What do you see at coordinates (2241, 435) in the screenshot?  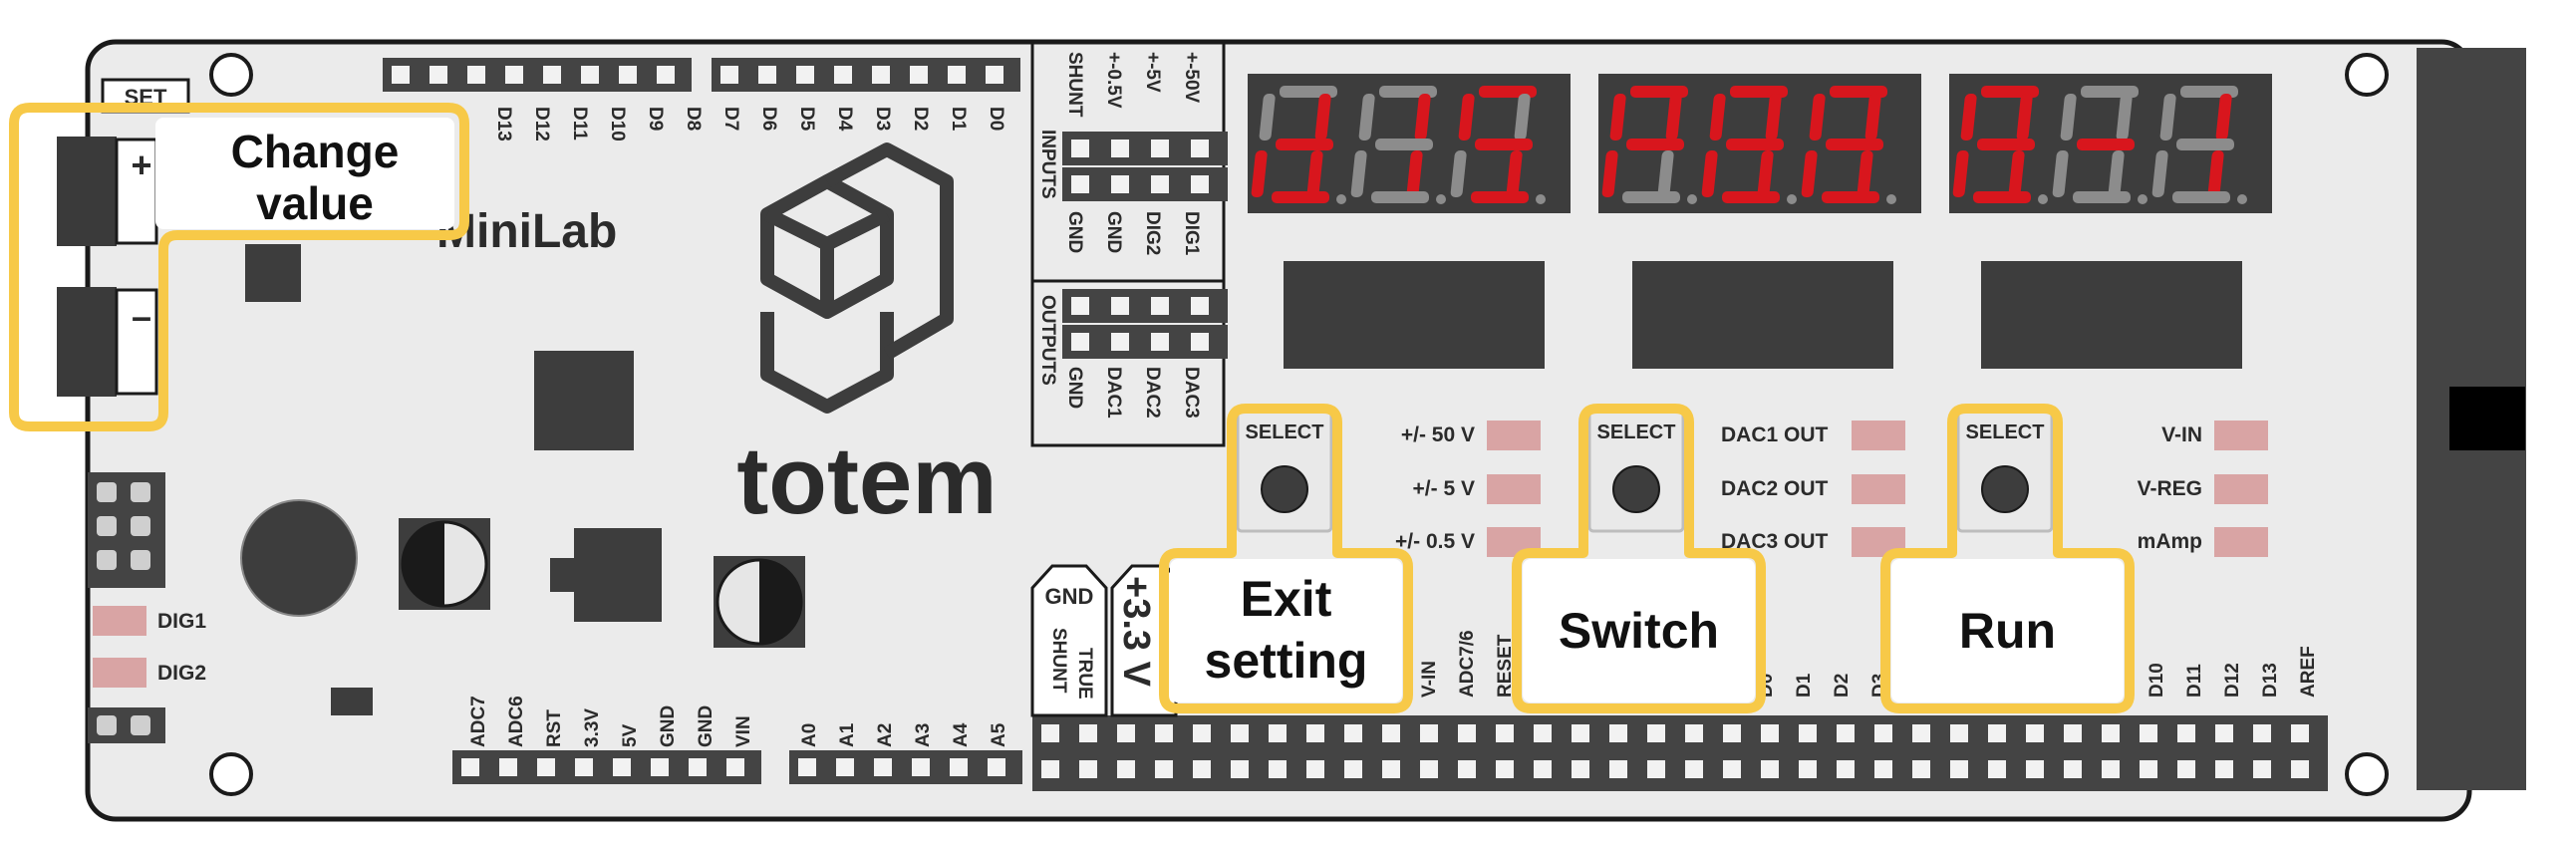 I see `power-led` at bounding box center [2241, 435].